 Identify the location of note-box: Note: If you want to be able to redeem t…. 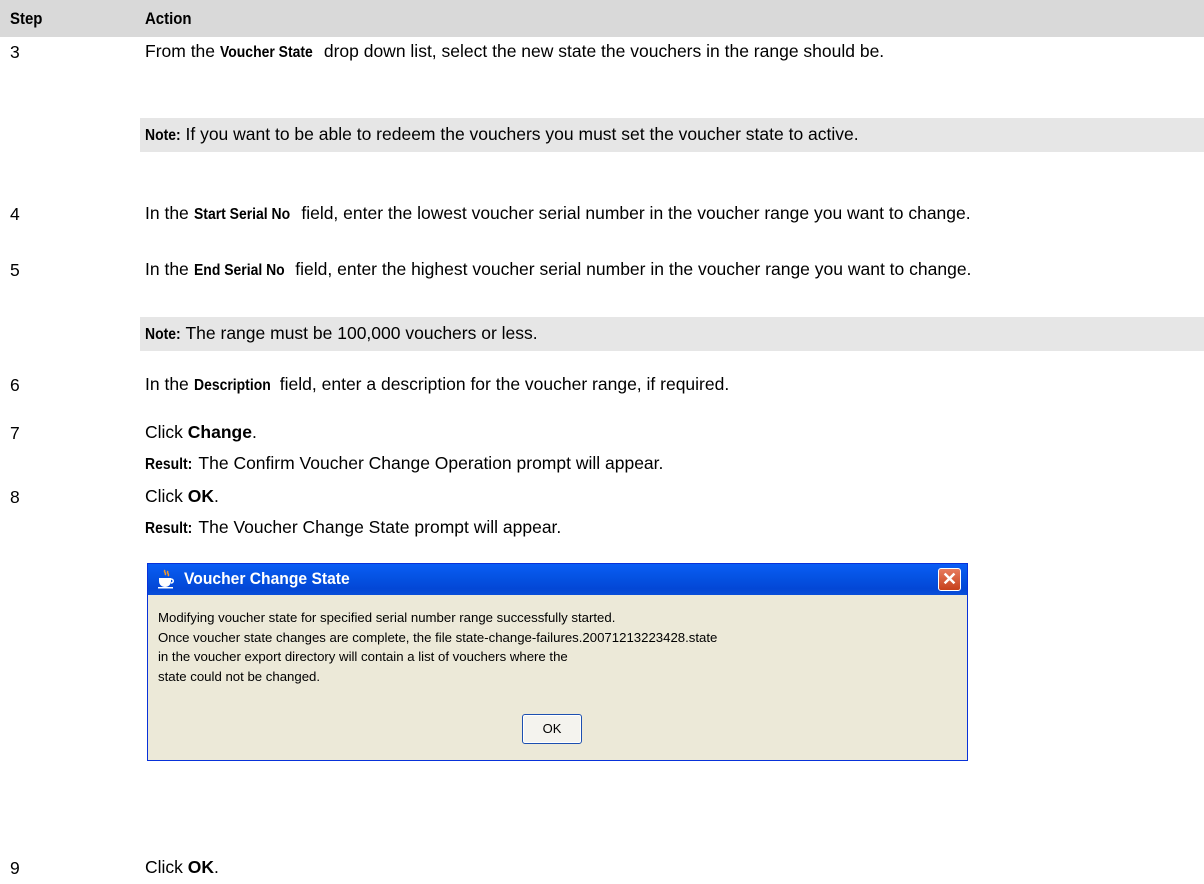
(672, 135).